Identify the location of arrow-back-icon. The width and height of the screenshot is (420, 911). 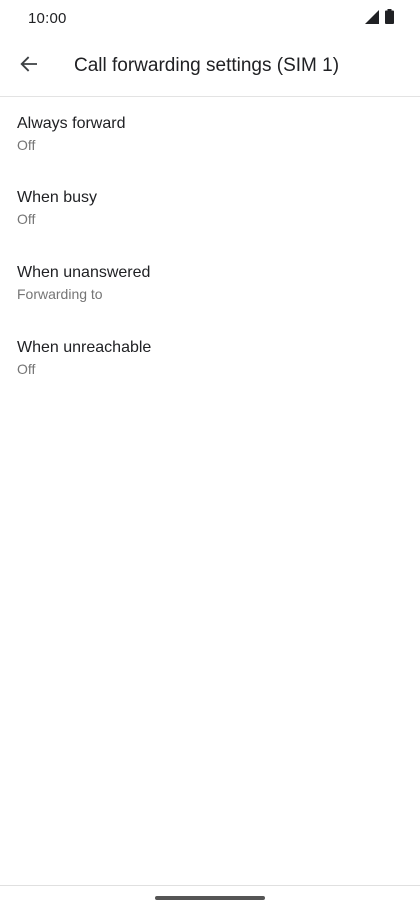
(29, 66).